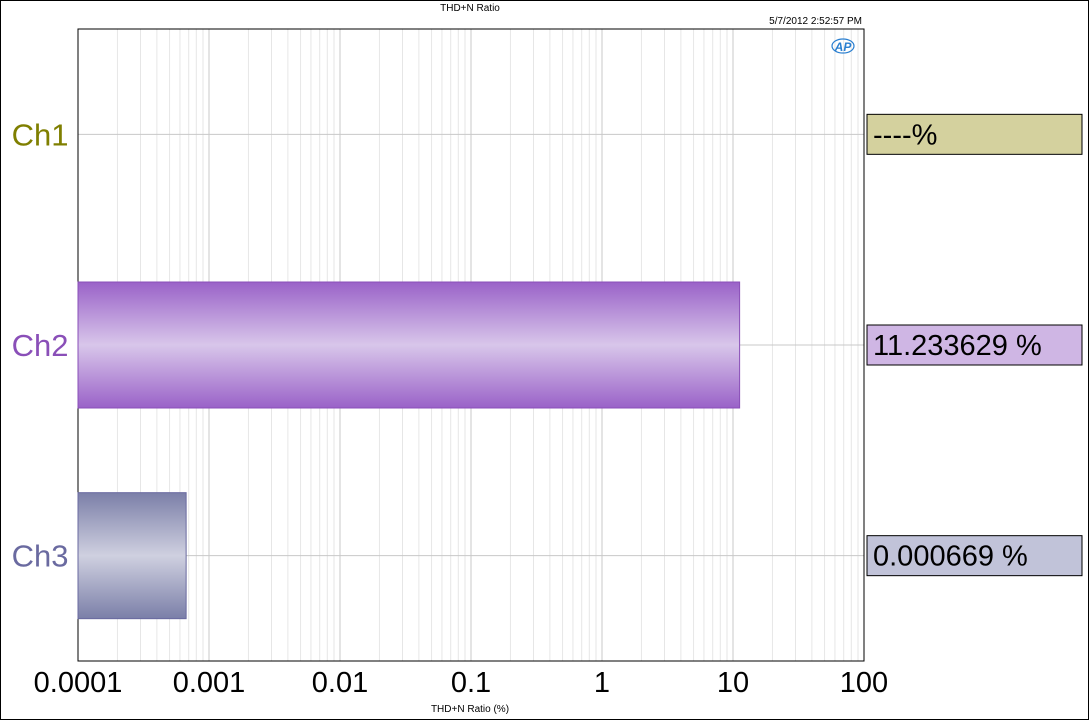 This screenshot has height=720, width=1089. What do you see at coordinates (409, 345) in the screenshot?
I see `bar-ch2` at bounding box center [409, 345].